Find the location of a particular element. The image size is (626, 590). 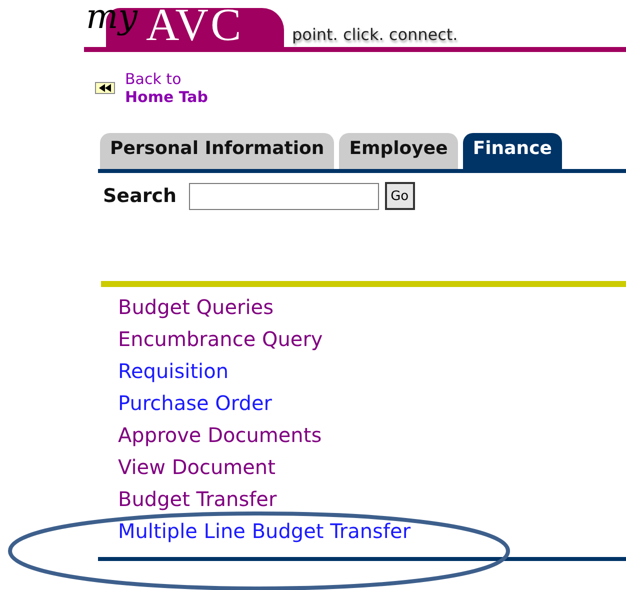

search-label: Search is located at coordinates (140, 196).